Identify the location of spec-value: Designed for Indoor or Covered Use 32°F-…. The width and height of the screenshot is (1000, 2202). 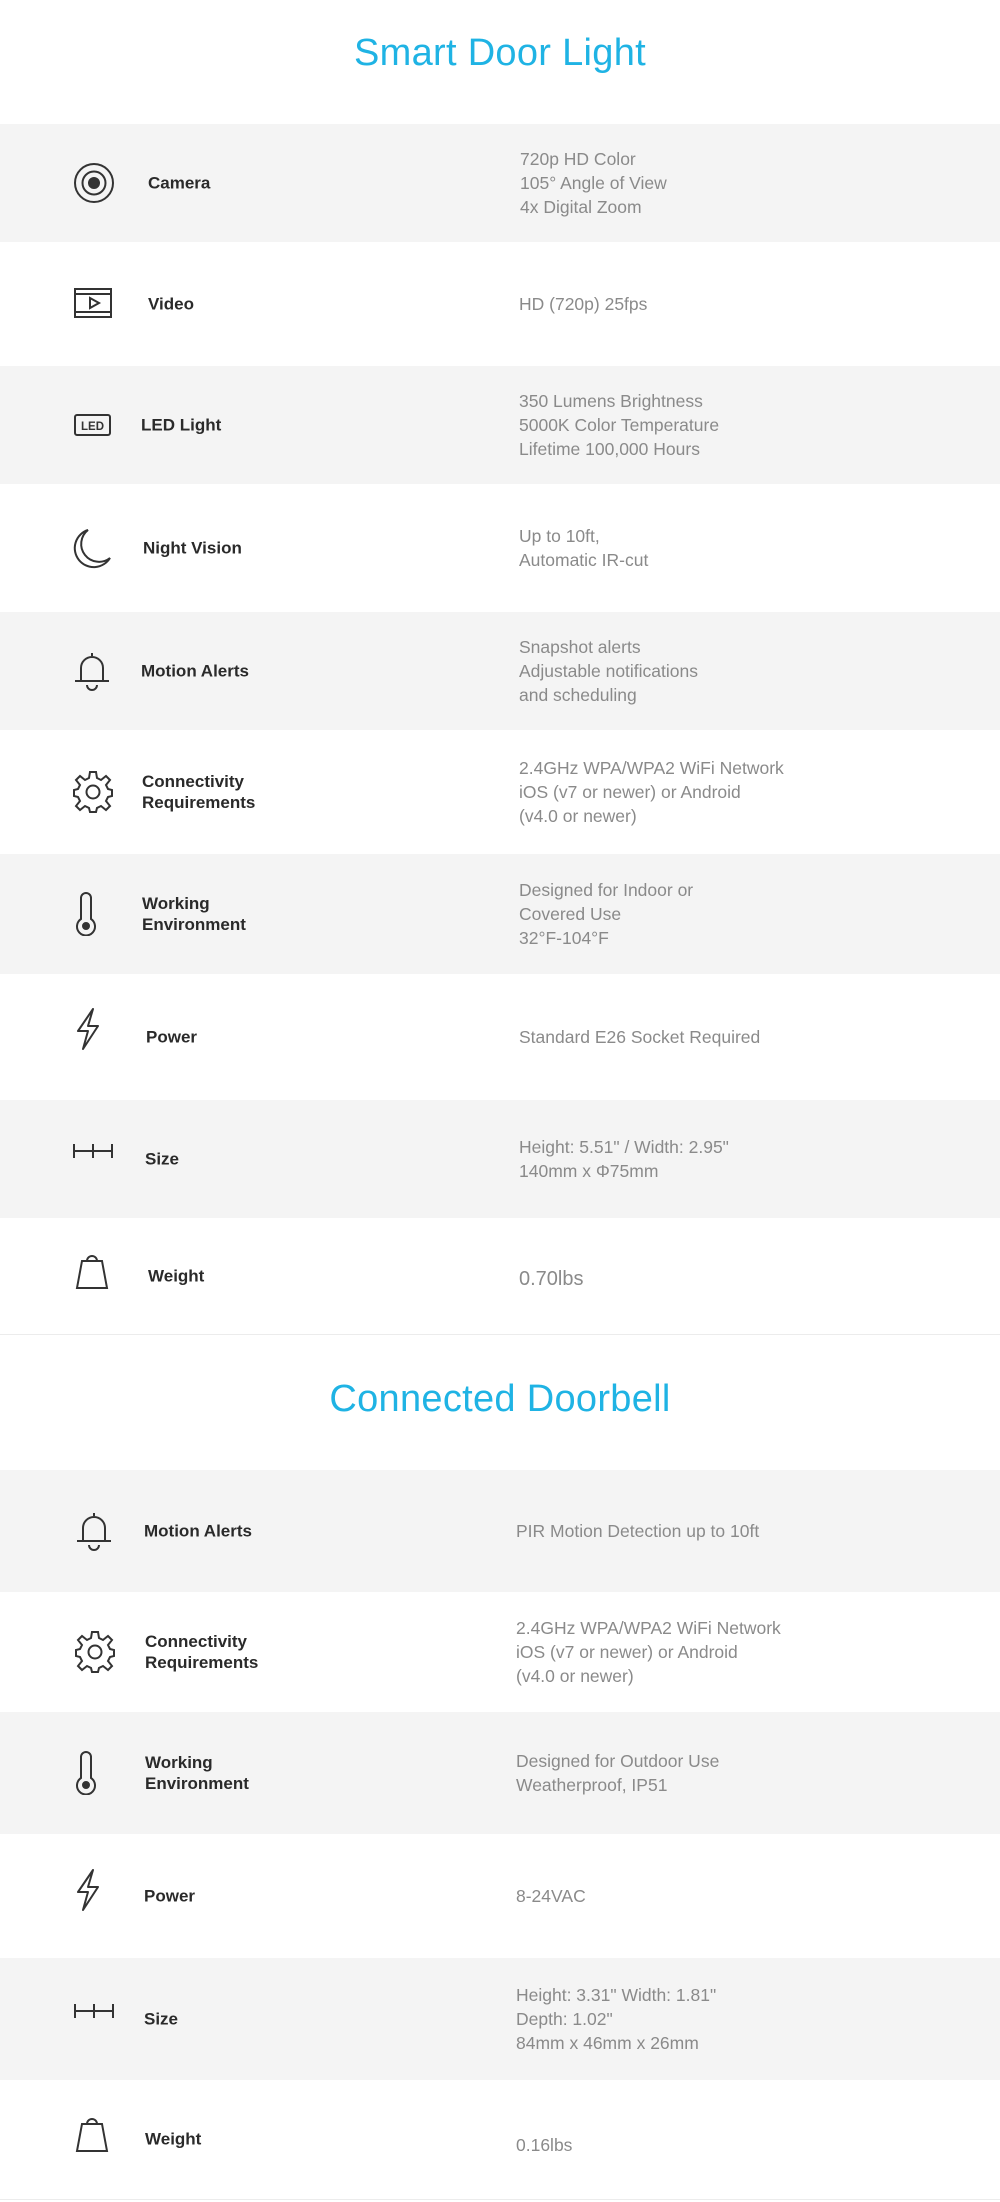
(606, 914).